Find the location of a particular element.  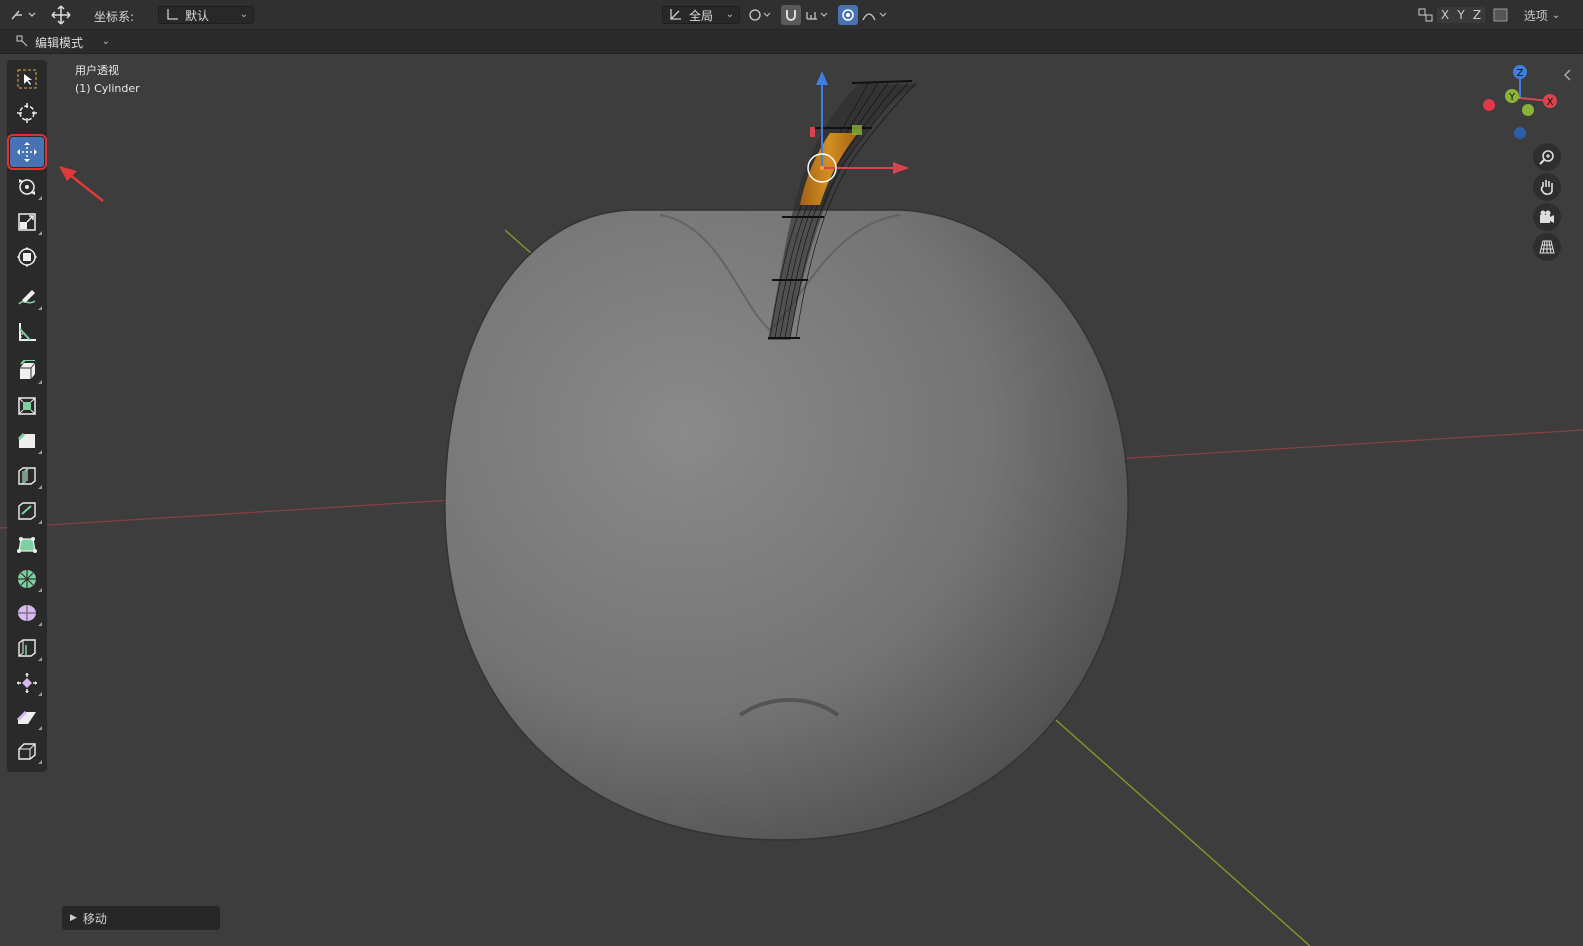

gizmo-neg-z-icon is located at coordinates (1520, 133).